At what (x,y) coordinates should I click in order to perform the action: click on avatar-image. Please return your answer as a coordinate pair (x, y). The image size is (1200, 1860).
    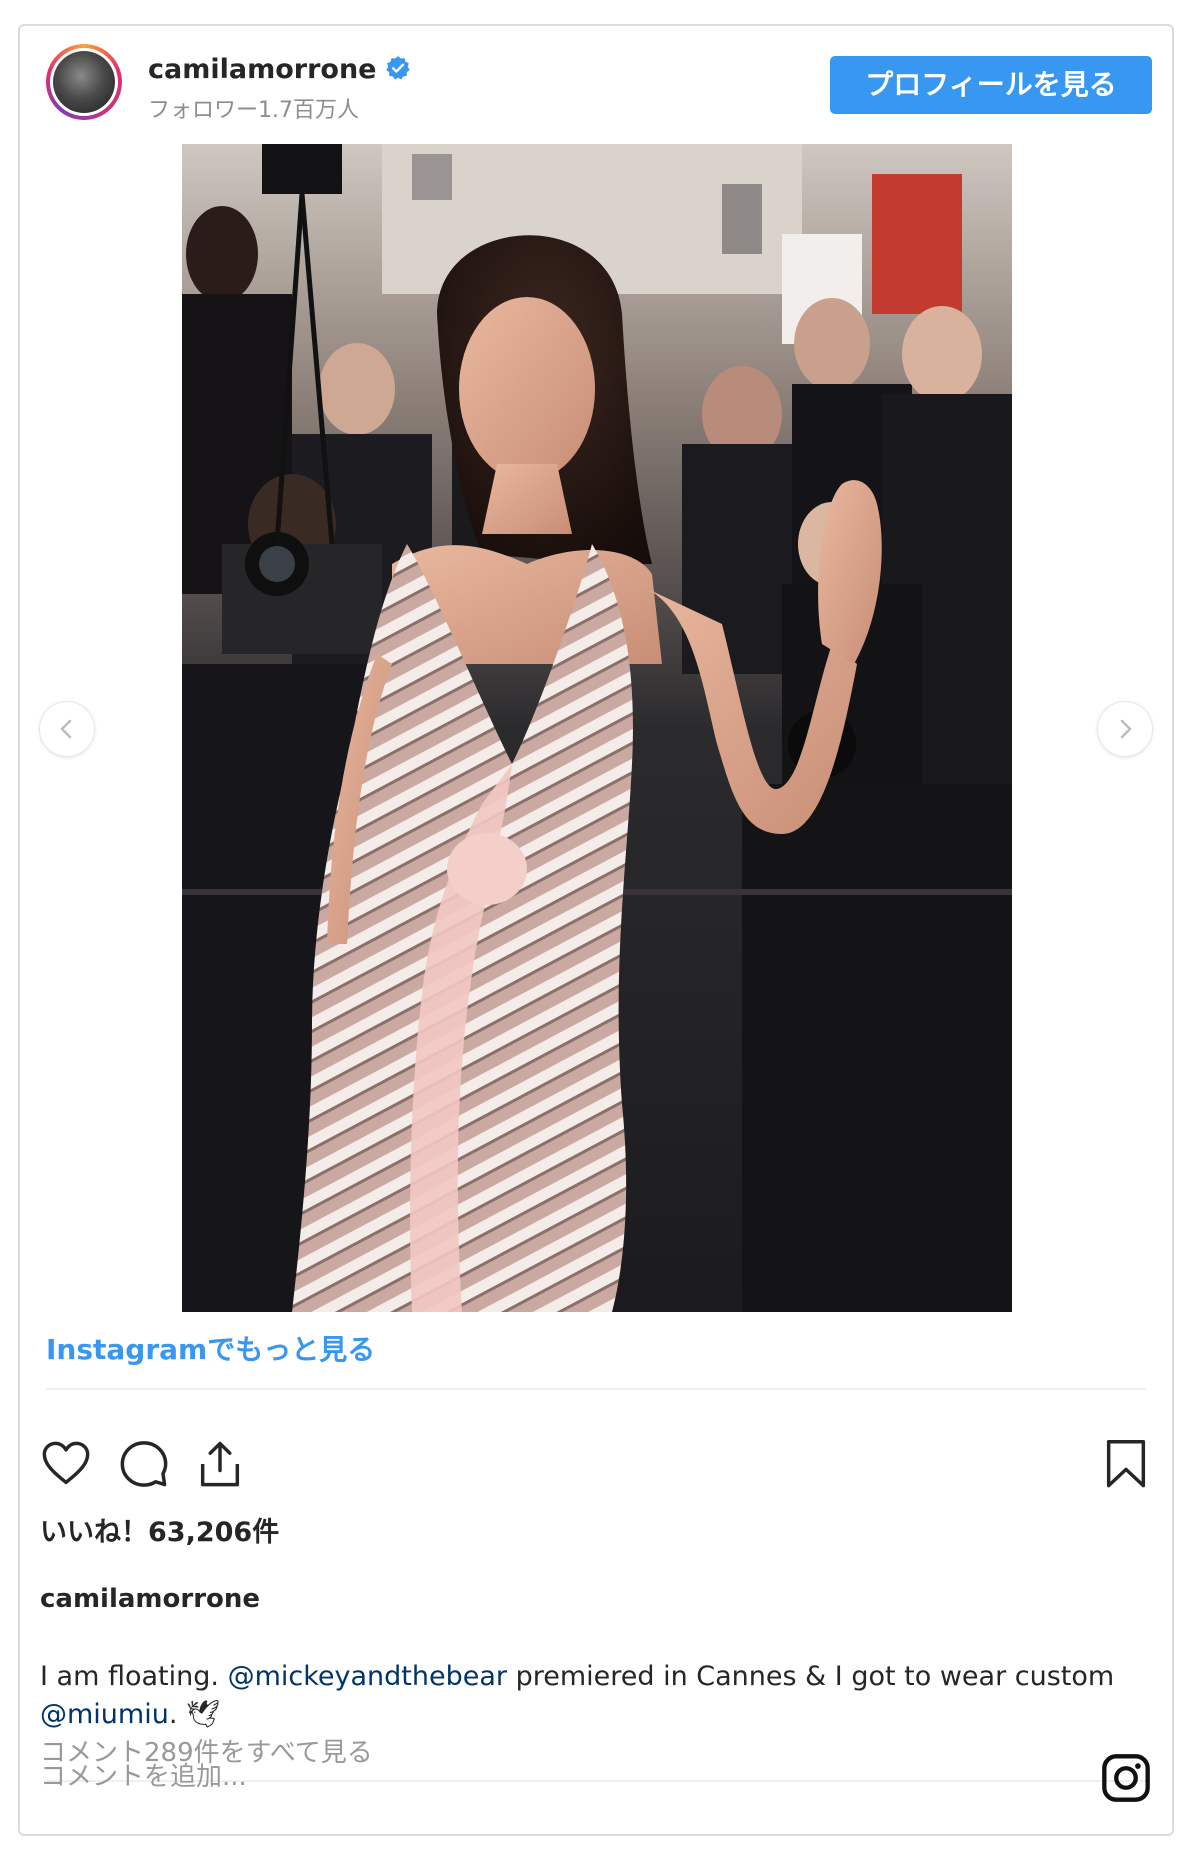
    Looking at the image, I should click on (84, 82).